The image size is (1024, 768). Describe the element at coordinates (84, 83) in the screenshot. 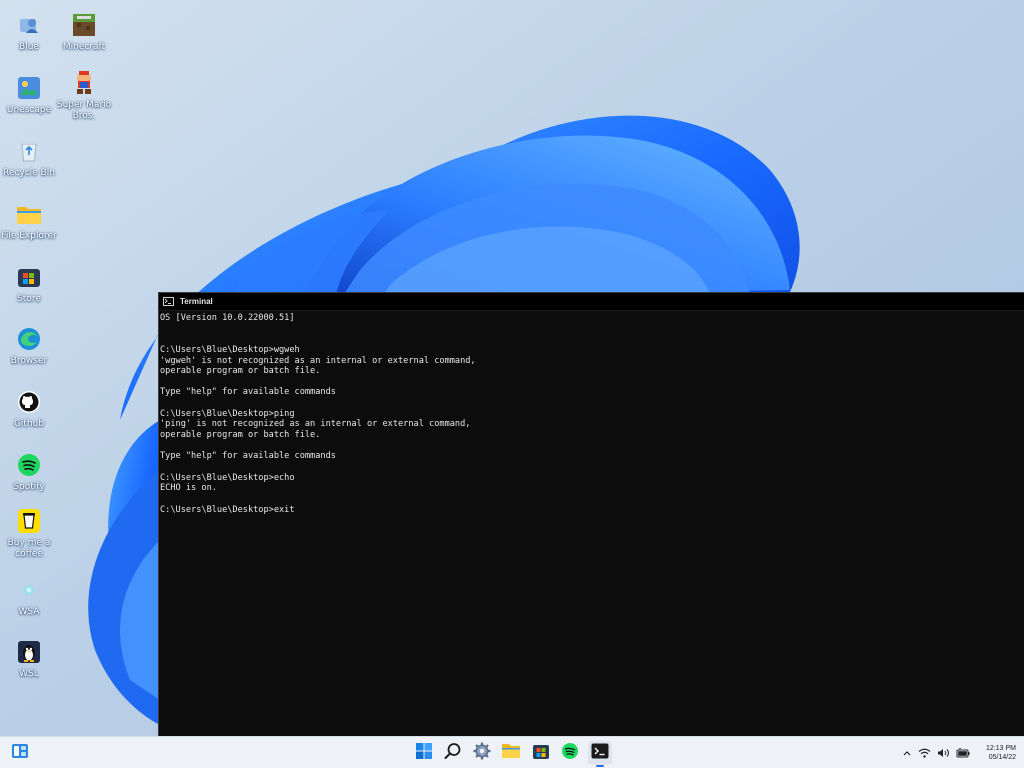

I see `mario-icon` at that location.